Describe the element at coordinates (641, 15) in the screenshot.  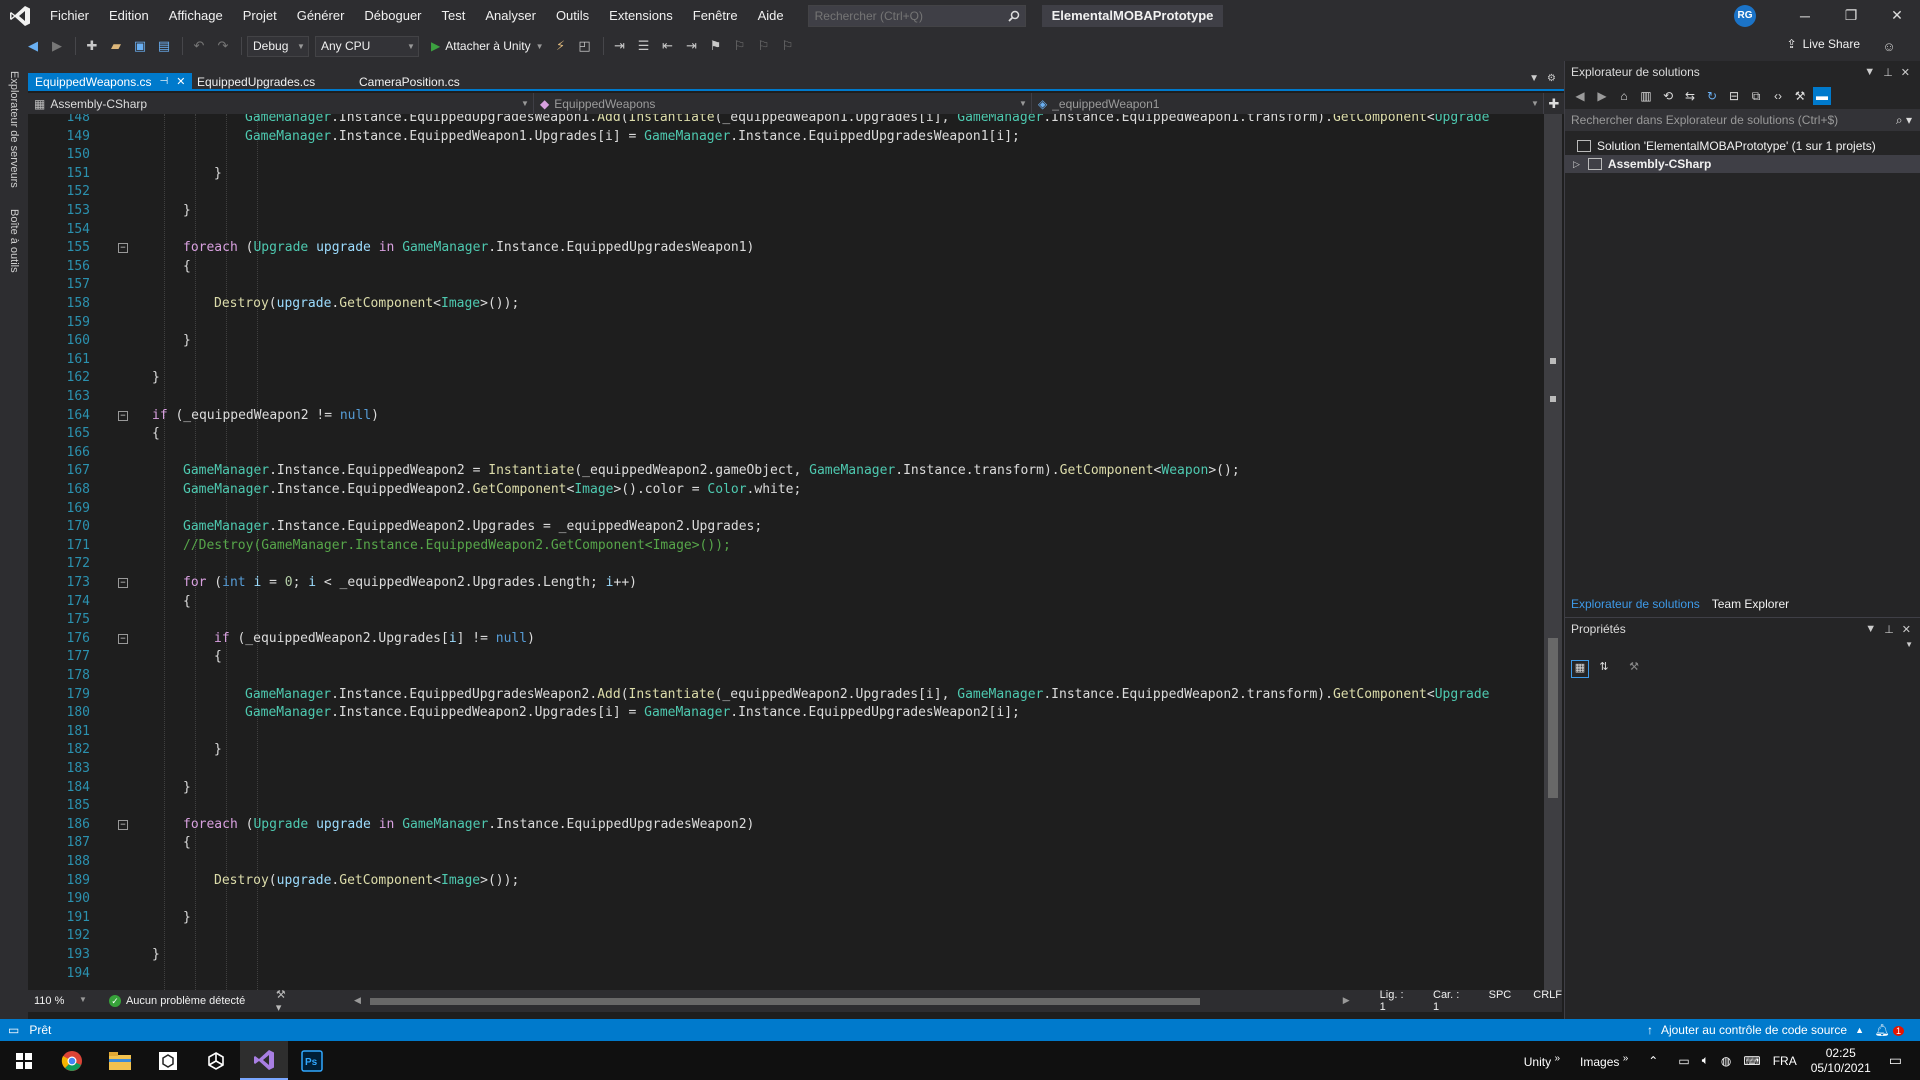
I see `menu-item: Extensions` at that location.